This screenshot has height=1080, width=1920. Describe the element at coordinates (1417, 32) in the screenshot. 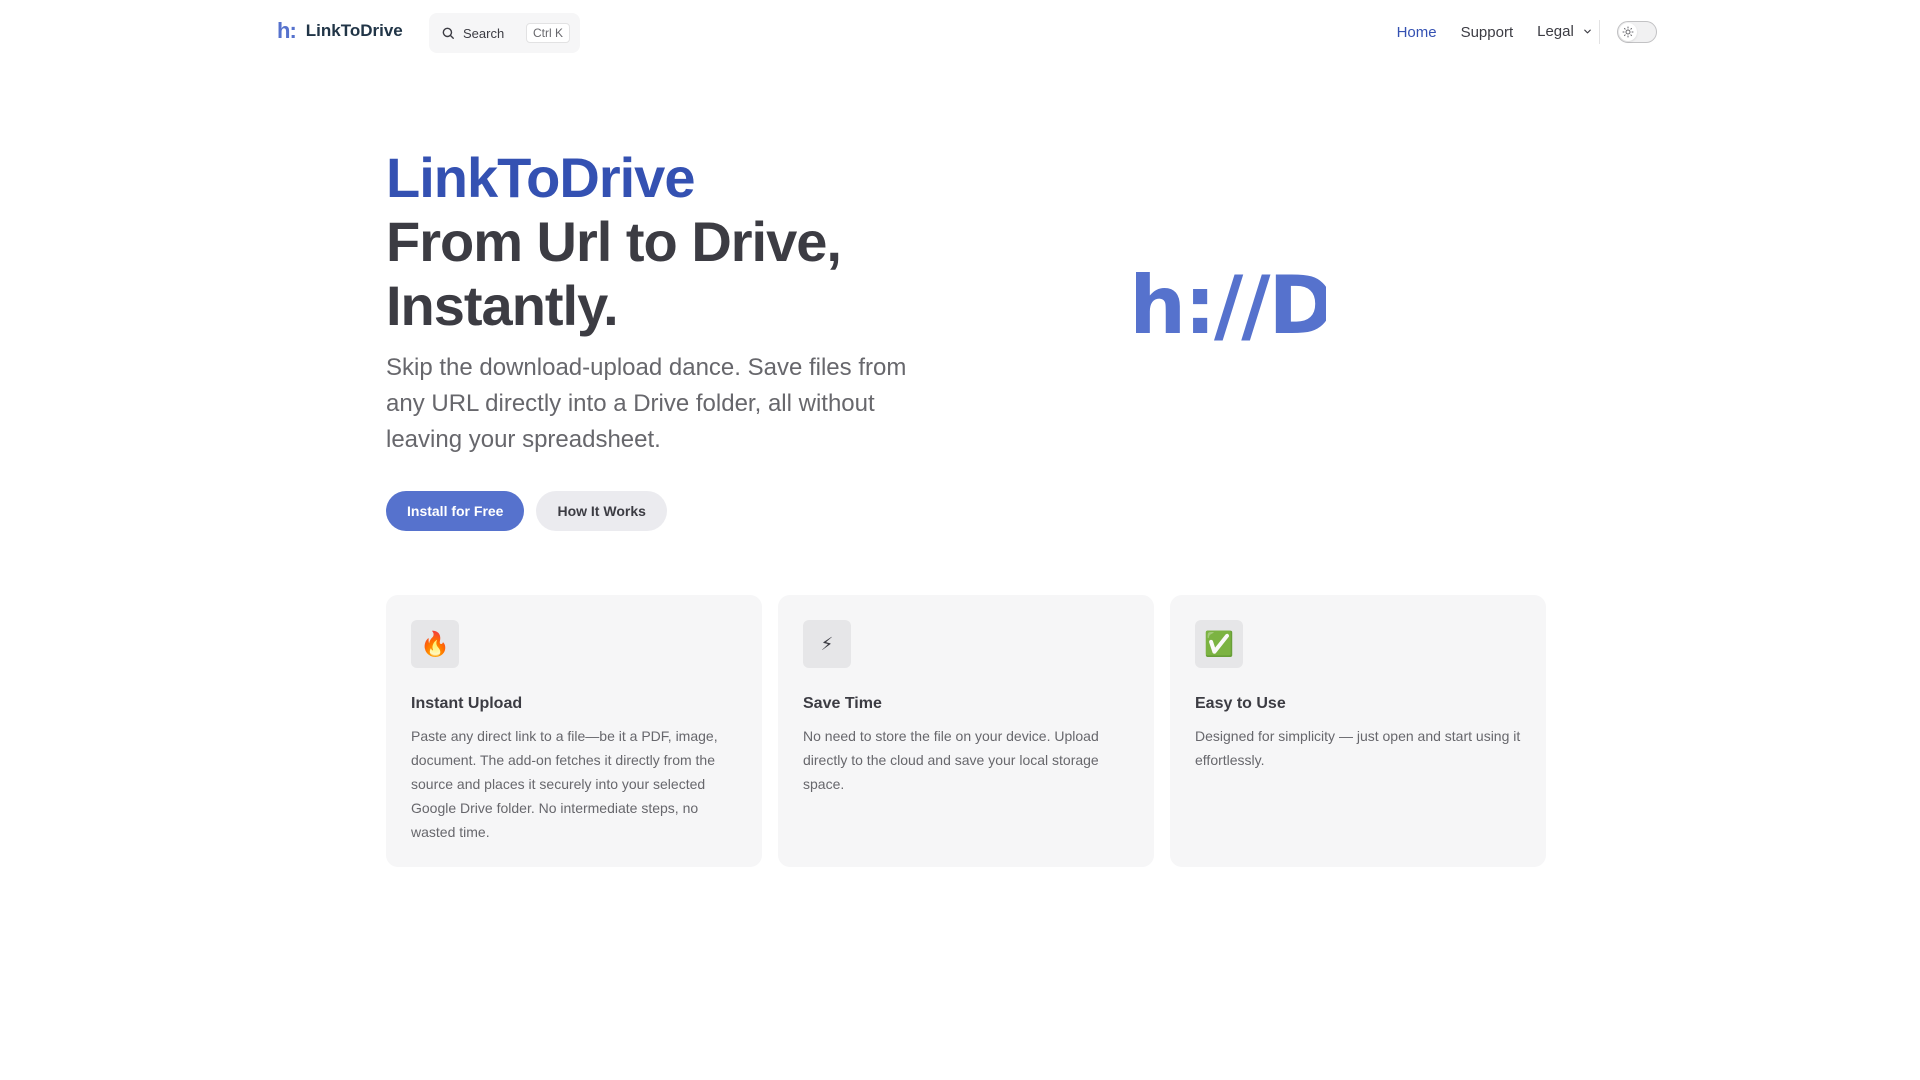

I see `nav-link-home: Home` at that location.